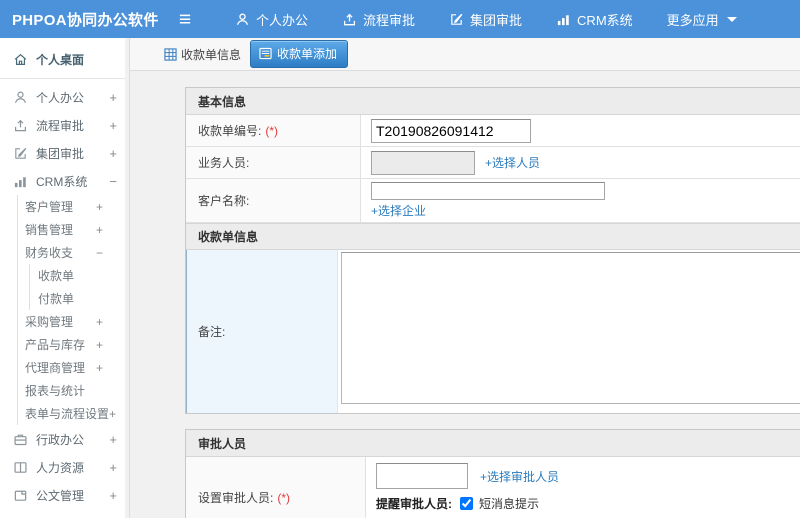 The image size is (800, 518). I want to click on sidebar-item-personal-office: 个人办公 +, so click(64, 97).